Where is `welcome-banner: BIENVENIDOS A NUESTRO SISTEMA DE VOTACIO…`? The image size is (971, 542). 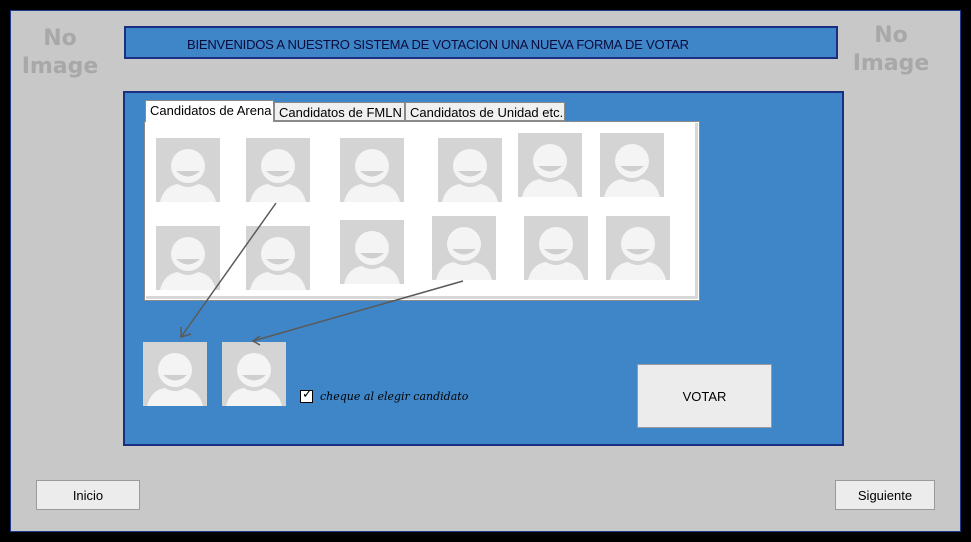 welcome-banner: BIENVENIDOS A NUESTRO SISTEMA DE VOTACIO… is located at coordinates (481, 42).